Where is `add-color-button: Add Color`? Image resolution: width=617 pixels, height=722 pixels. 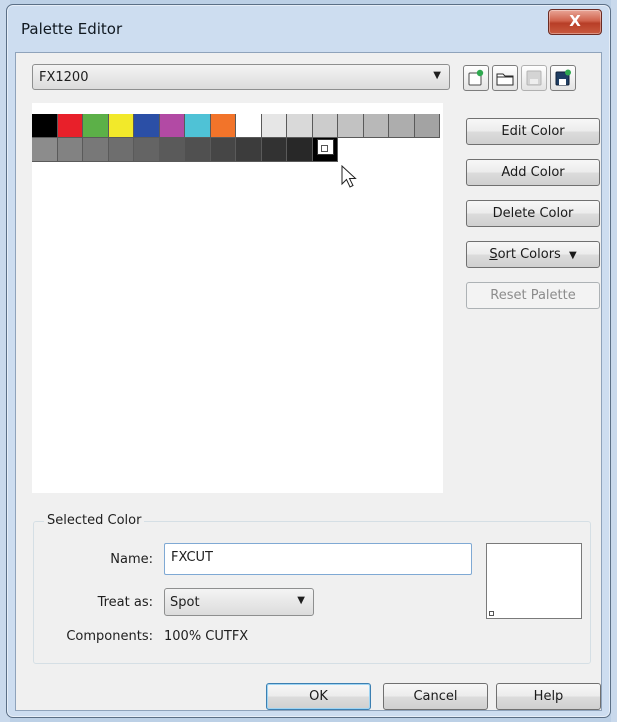 add-color-button: Add Color is located at coordinates (533, 172).